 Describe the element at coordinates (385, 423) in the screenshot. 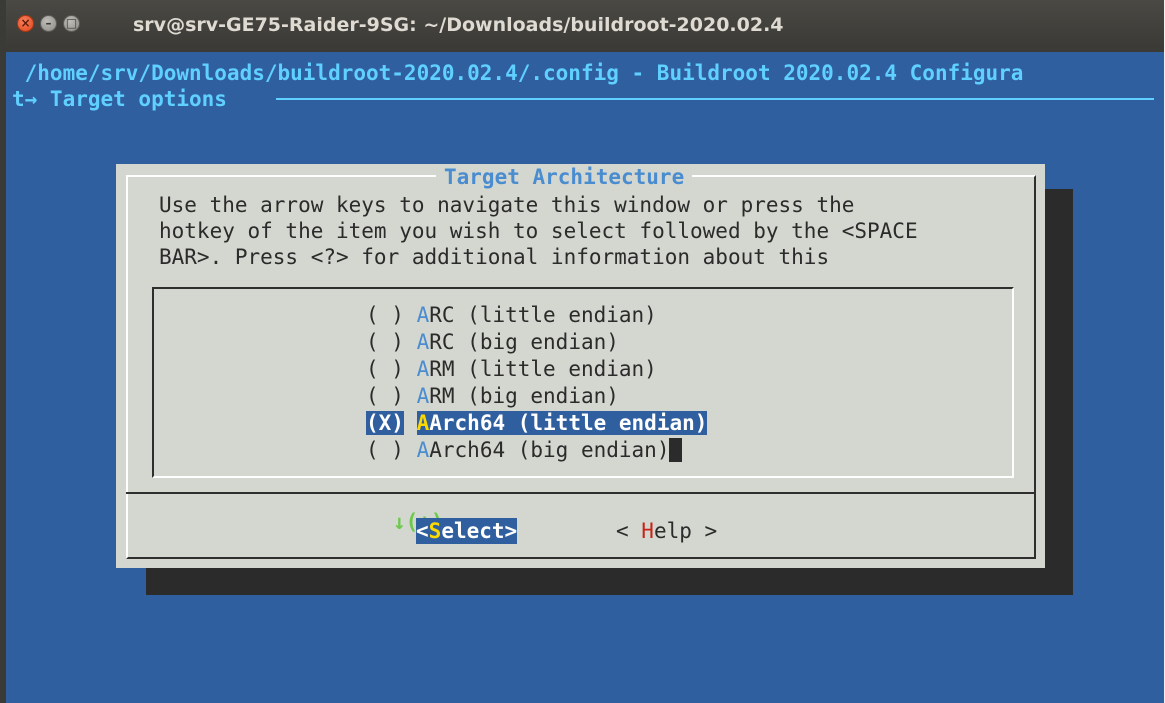

I see `radio-indicator: (X)` at that location.